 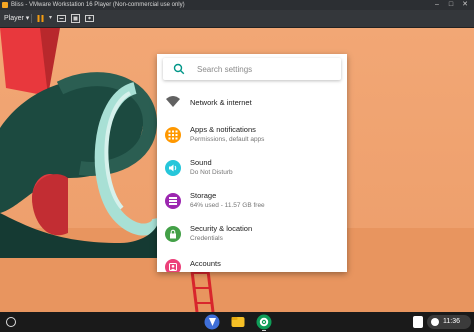 What do you see at coordinates (206, 238) in the screenshot?
I see `settings-item-subtitle: Credentials` at bounding box center [206, 238].